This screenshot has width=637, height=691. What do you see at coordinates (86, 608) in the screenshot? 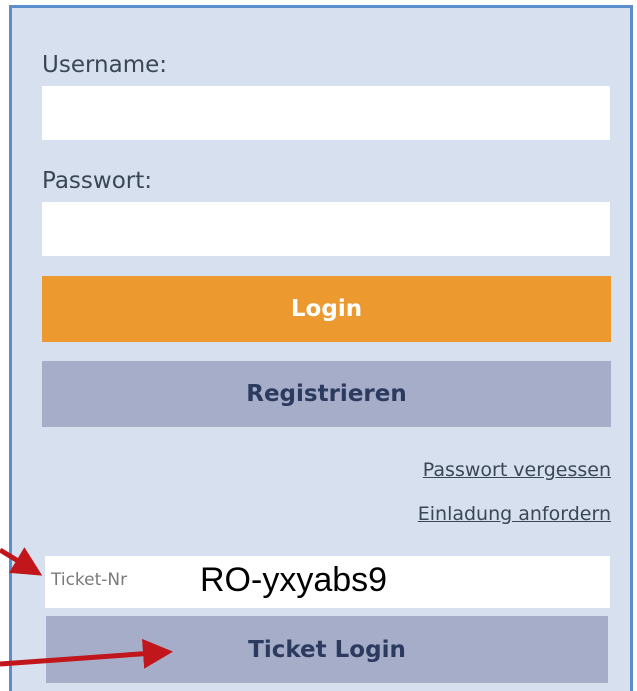
I see `annotation-arrows` at bounding box center [86, 608].